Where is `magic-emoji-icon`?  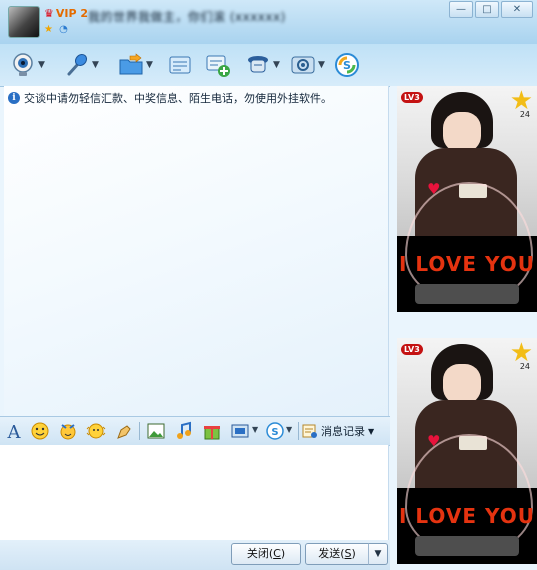 magic-emoji-icon is located at coordinates (68, 431).